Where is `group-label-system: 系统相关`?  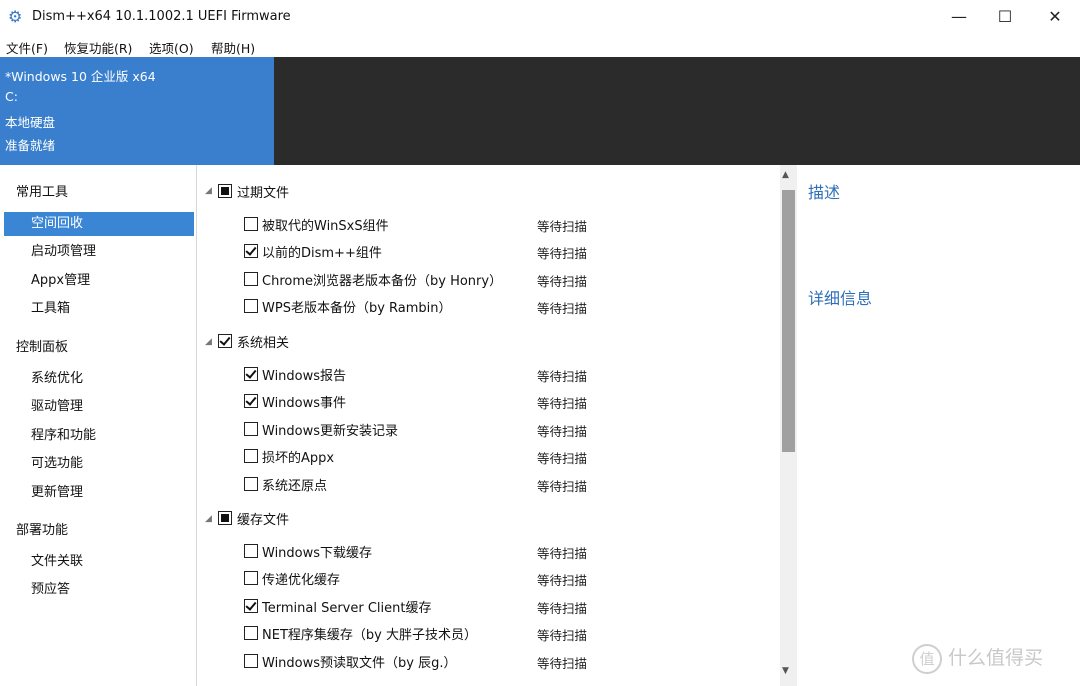 group-label-system: 系统相关 is located at coordinates (263, 343).